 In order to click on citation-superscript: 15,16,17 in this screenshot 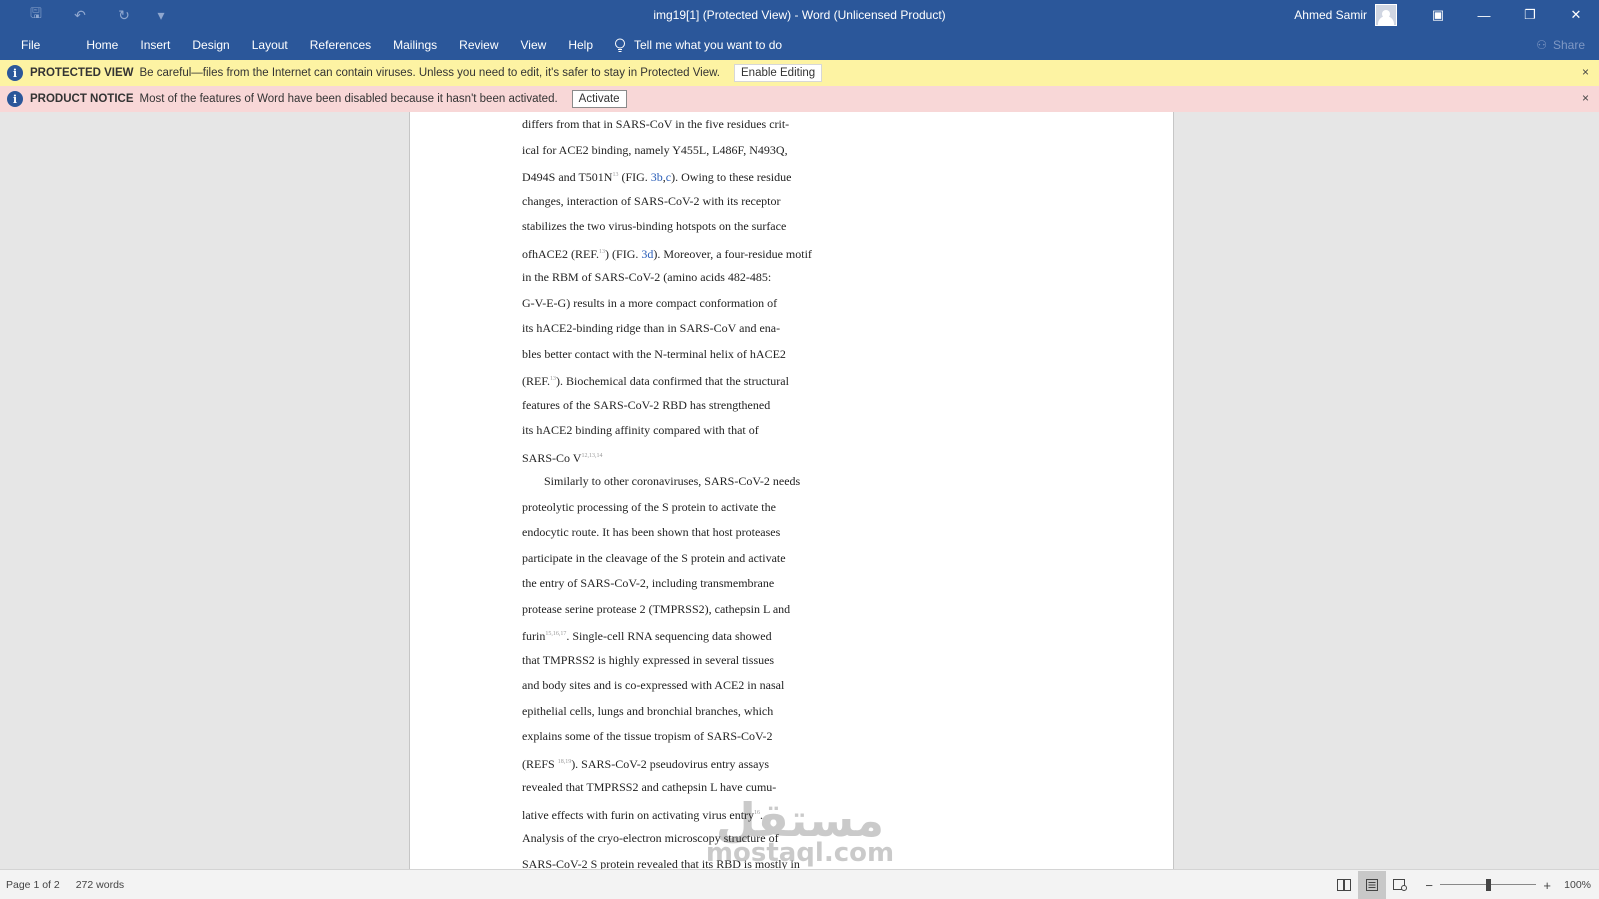, I will do `click(556, 634)`.